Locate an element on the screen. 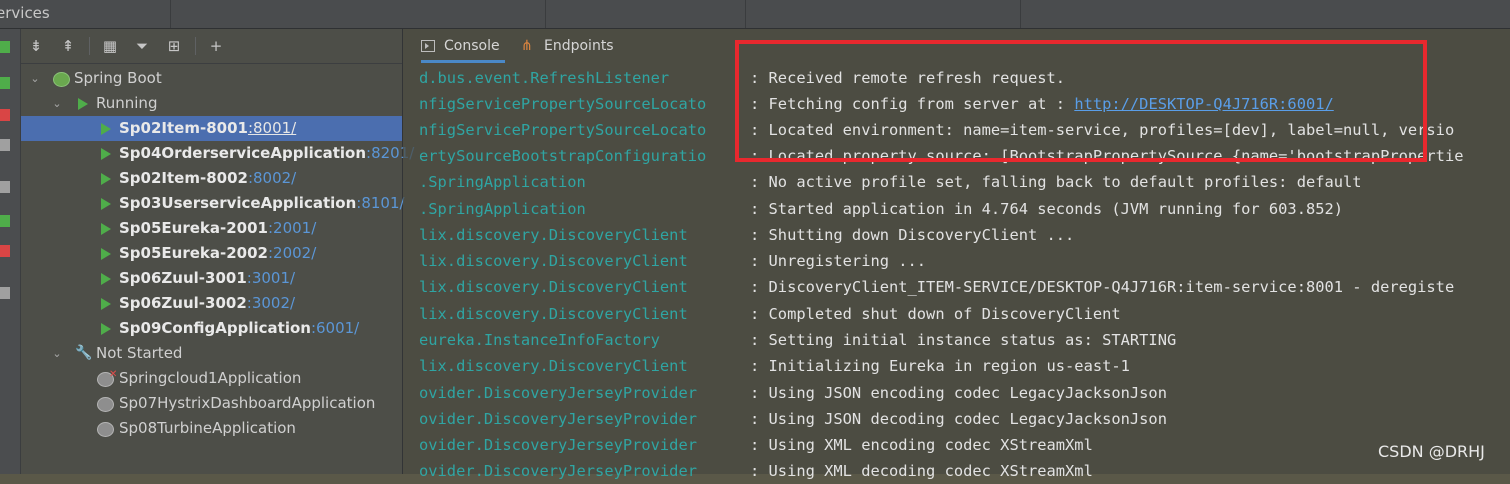  tool-window-title-bar: ervices is located at coordinates (755, 14).